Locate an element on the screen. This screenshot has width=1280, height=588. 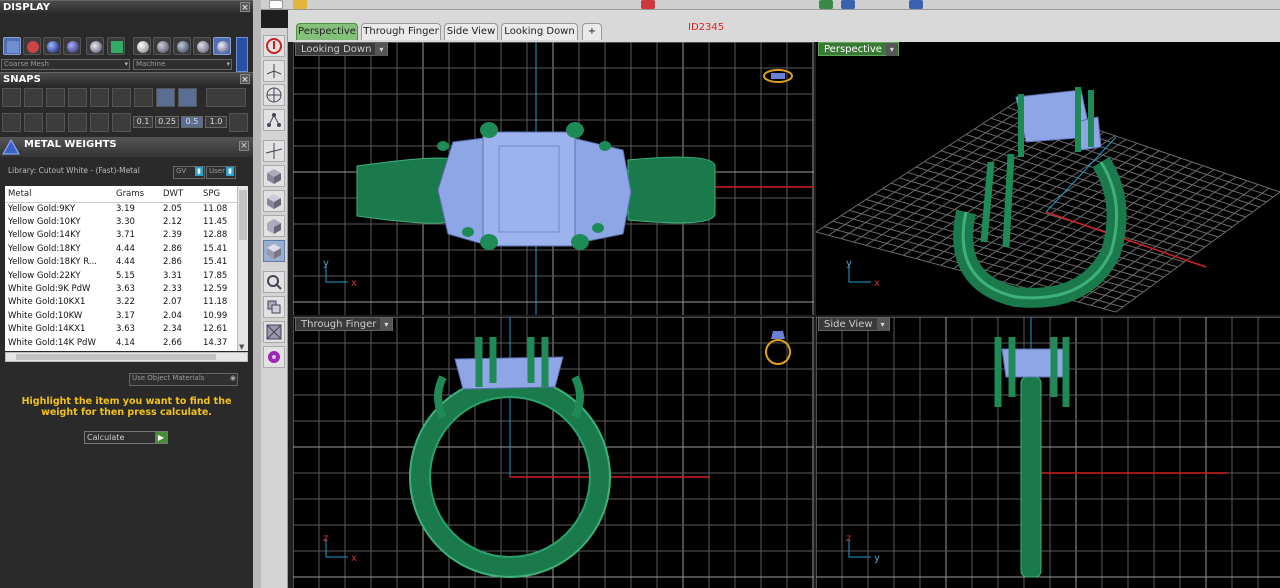
column-header-metal: Metal is located at coordinates (59, 194).